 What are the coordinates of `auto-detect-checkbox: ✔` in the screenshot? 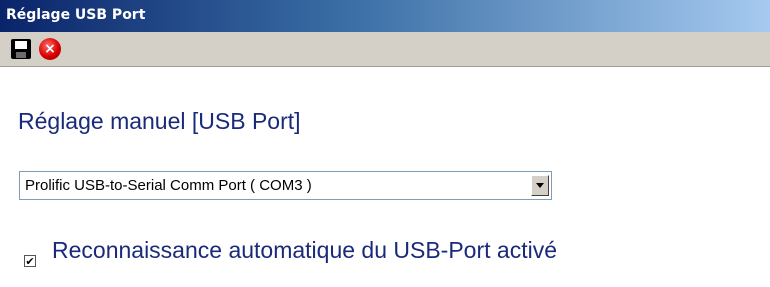 It's located at (30, 261).